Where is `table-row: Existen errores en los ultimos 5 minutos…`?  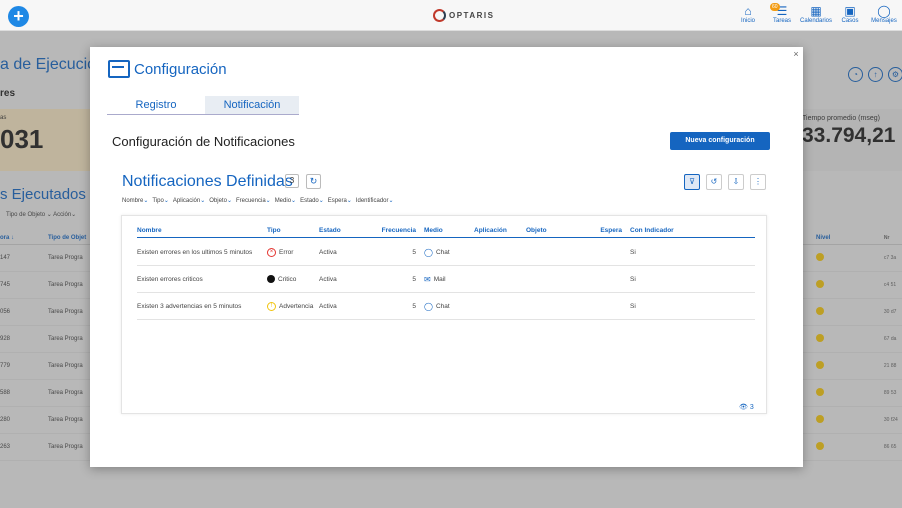
table-row: Existen errores en los ultimos 5 minutos… is located at coordinates (446, 252).